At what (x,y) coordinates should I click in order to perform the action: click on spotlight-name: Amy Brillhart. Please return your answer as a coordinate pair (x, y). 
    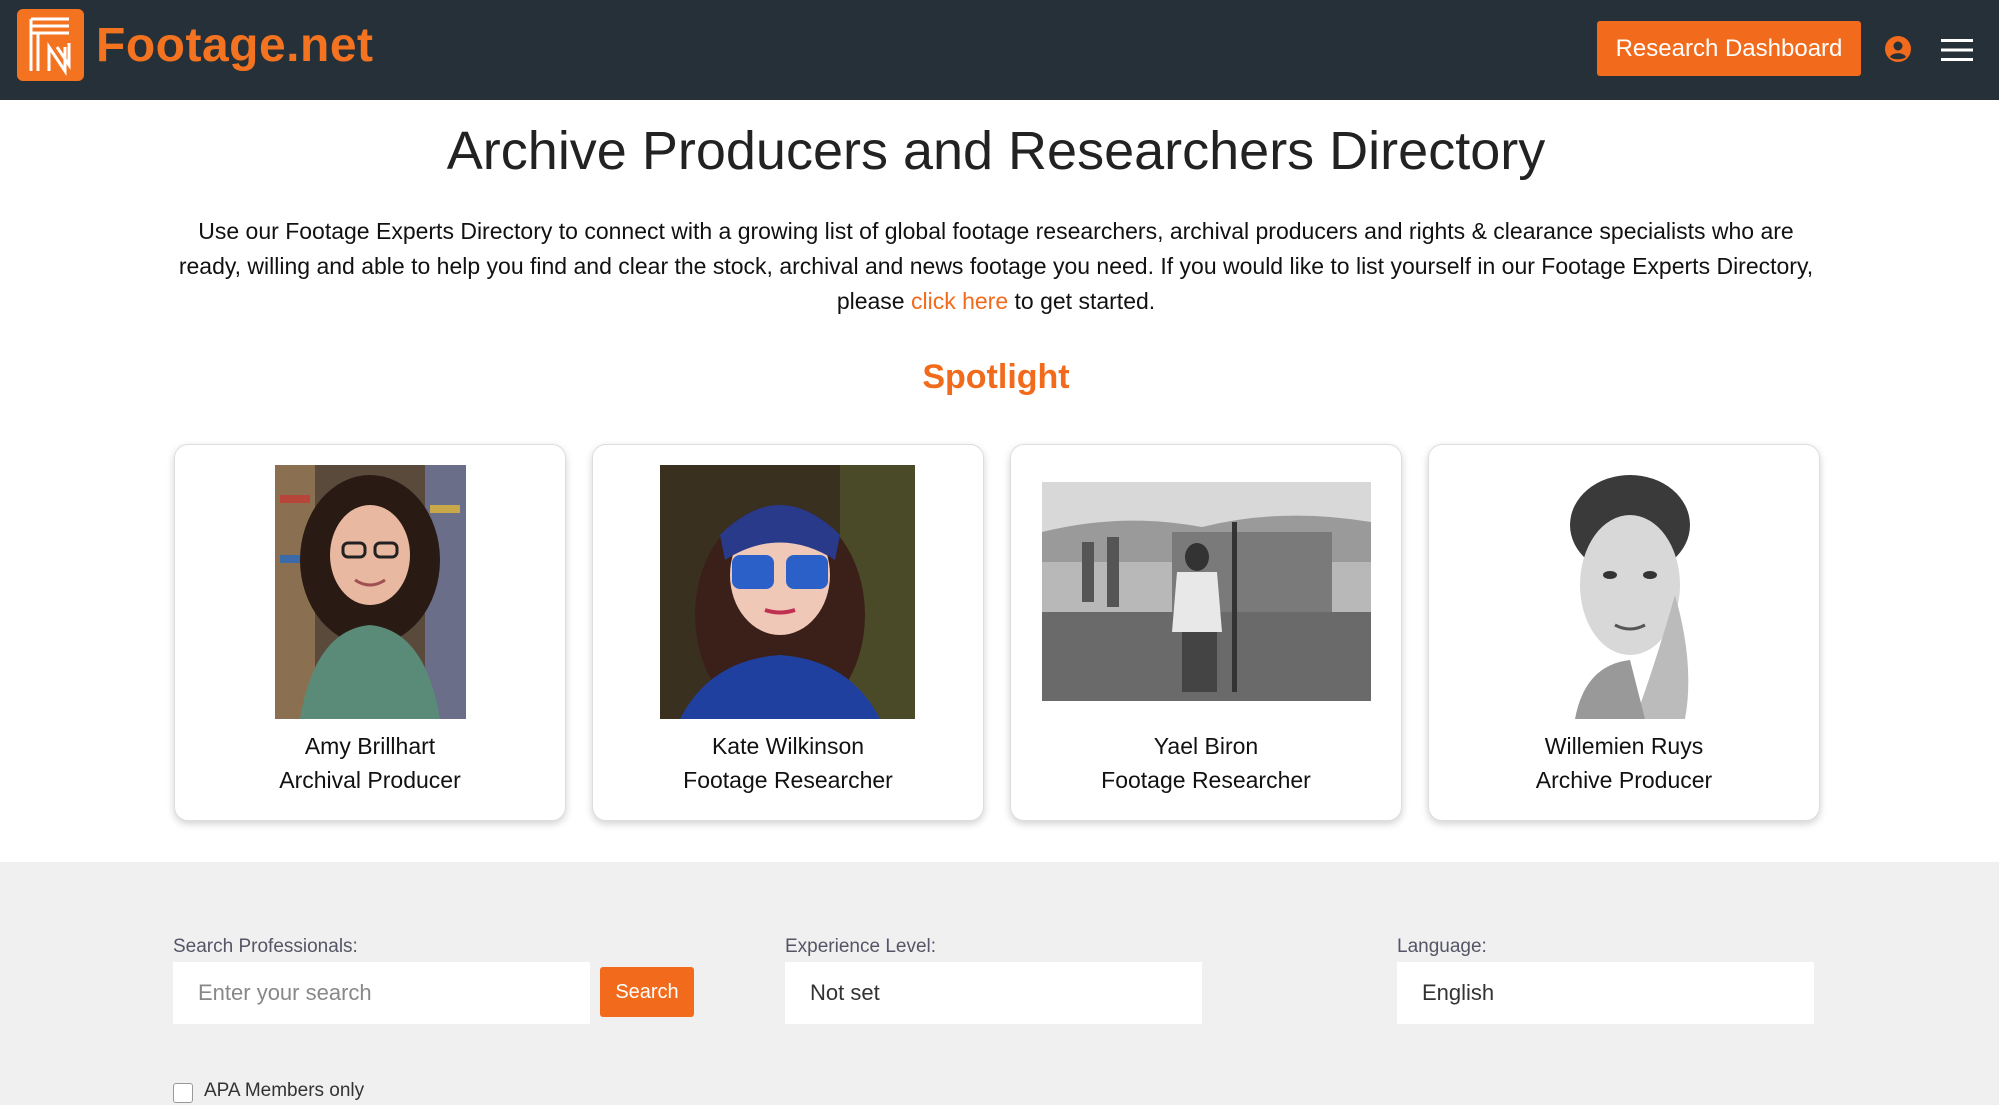
    Looking at the image, I should click on (370, 746).